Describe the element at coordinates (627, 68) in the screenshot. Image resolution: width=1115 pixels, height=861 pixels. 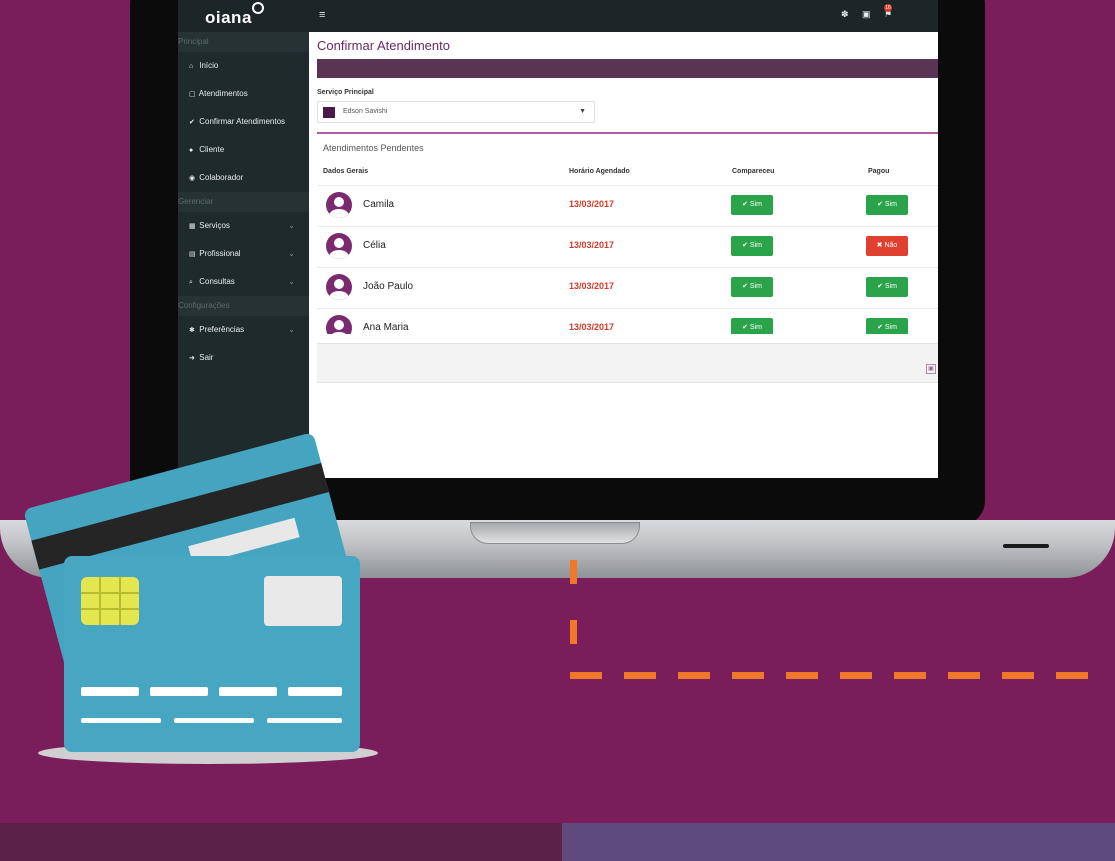
I see `header-bar` at that location.